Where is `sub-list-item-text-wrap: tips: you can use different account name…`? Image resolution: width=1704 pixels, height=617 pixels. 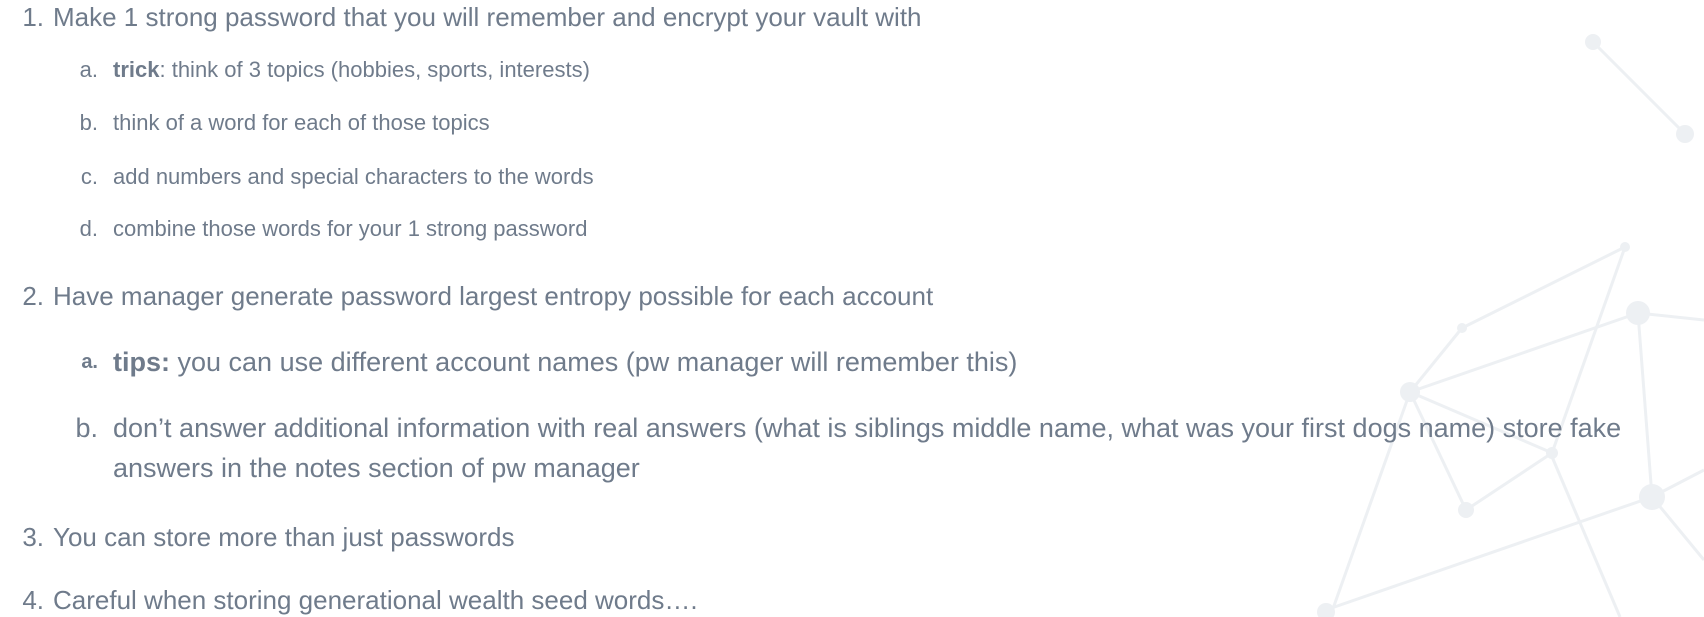
sub-list-item-text-wrap: tips: you can use different account name… is located at coordinates (905, 362).